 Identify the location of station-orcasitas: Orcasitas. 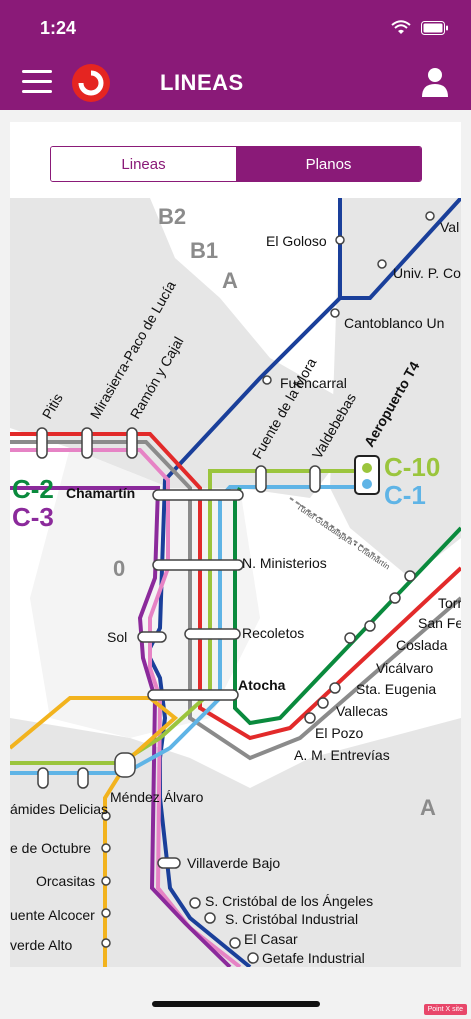
(65, 881).